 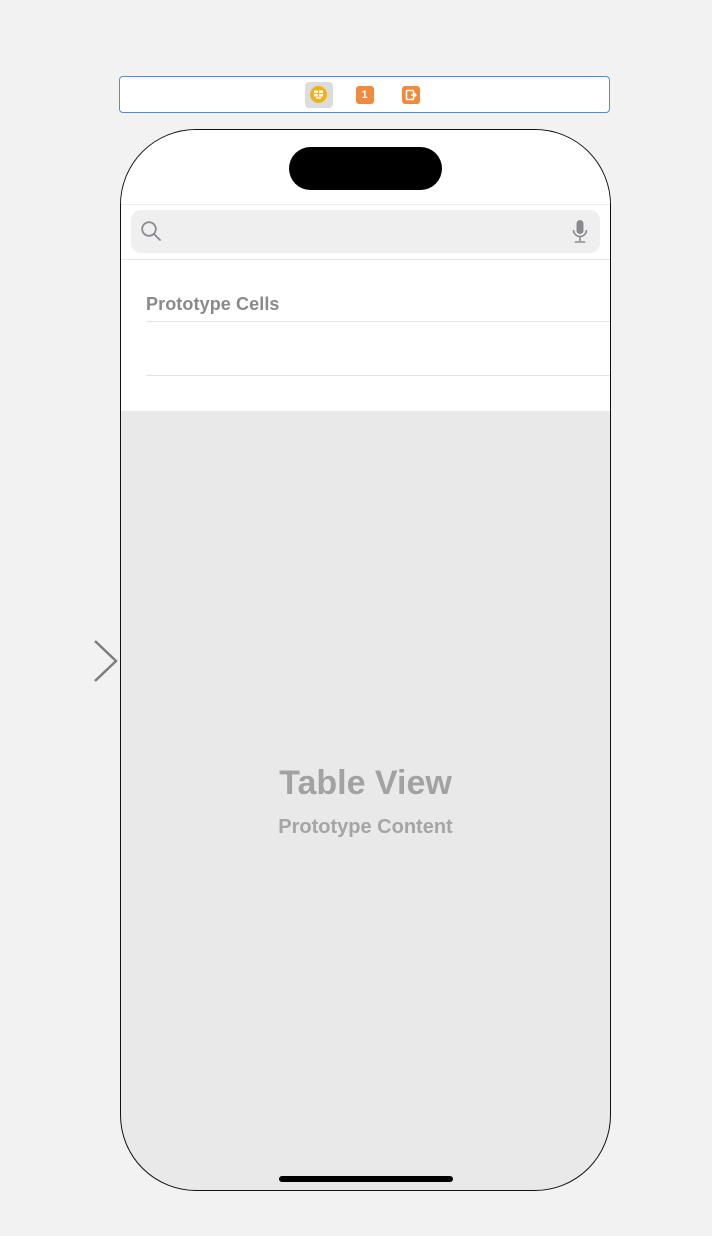 What do you see at coordinates (366, 1179) in the screenshot?
I see `home-indicator` at bounding box center [366, 1179].